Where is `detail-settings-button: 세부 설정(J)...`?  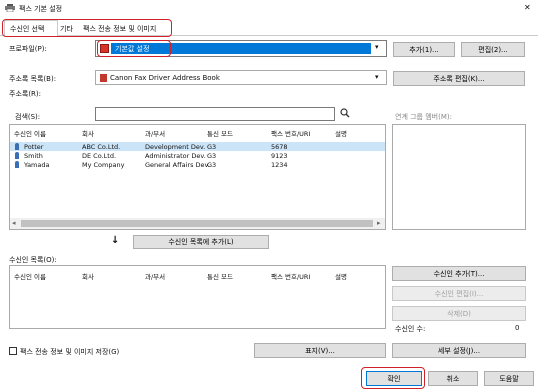 detail-settings-button: 세부 설정(J)... is located at coordinates (459, 350).